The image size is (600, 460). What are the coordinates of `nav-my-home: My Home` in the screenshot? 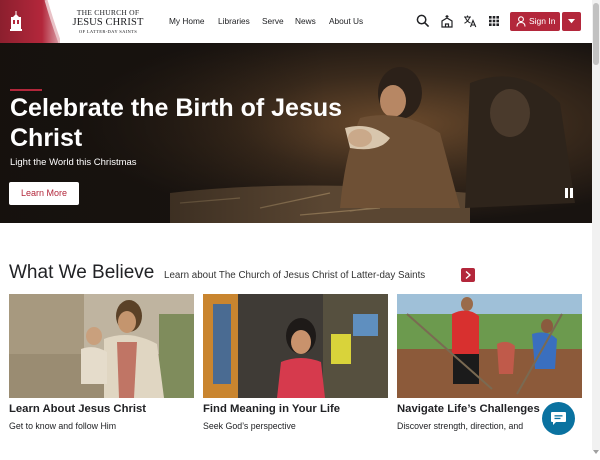 It's located at (187, 21).